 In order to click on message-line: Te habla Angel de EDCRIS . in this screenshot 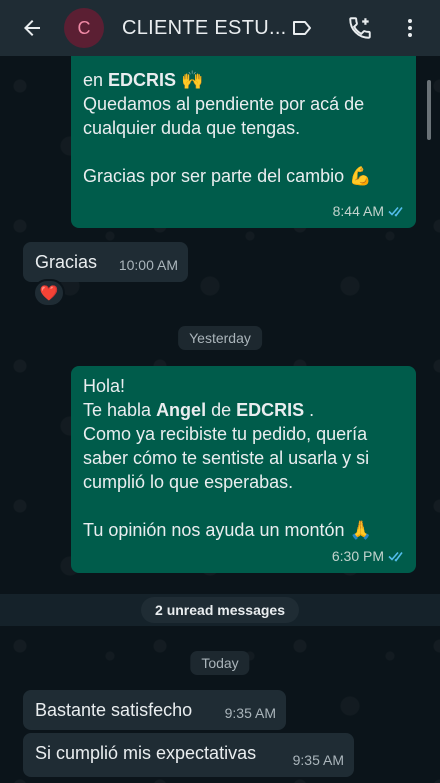, I will do `click(199, 410)`.